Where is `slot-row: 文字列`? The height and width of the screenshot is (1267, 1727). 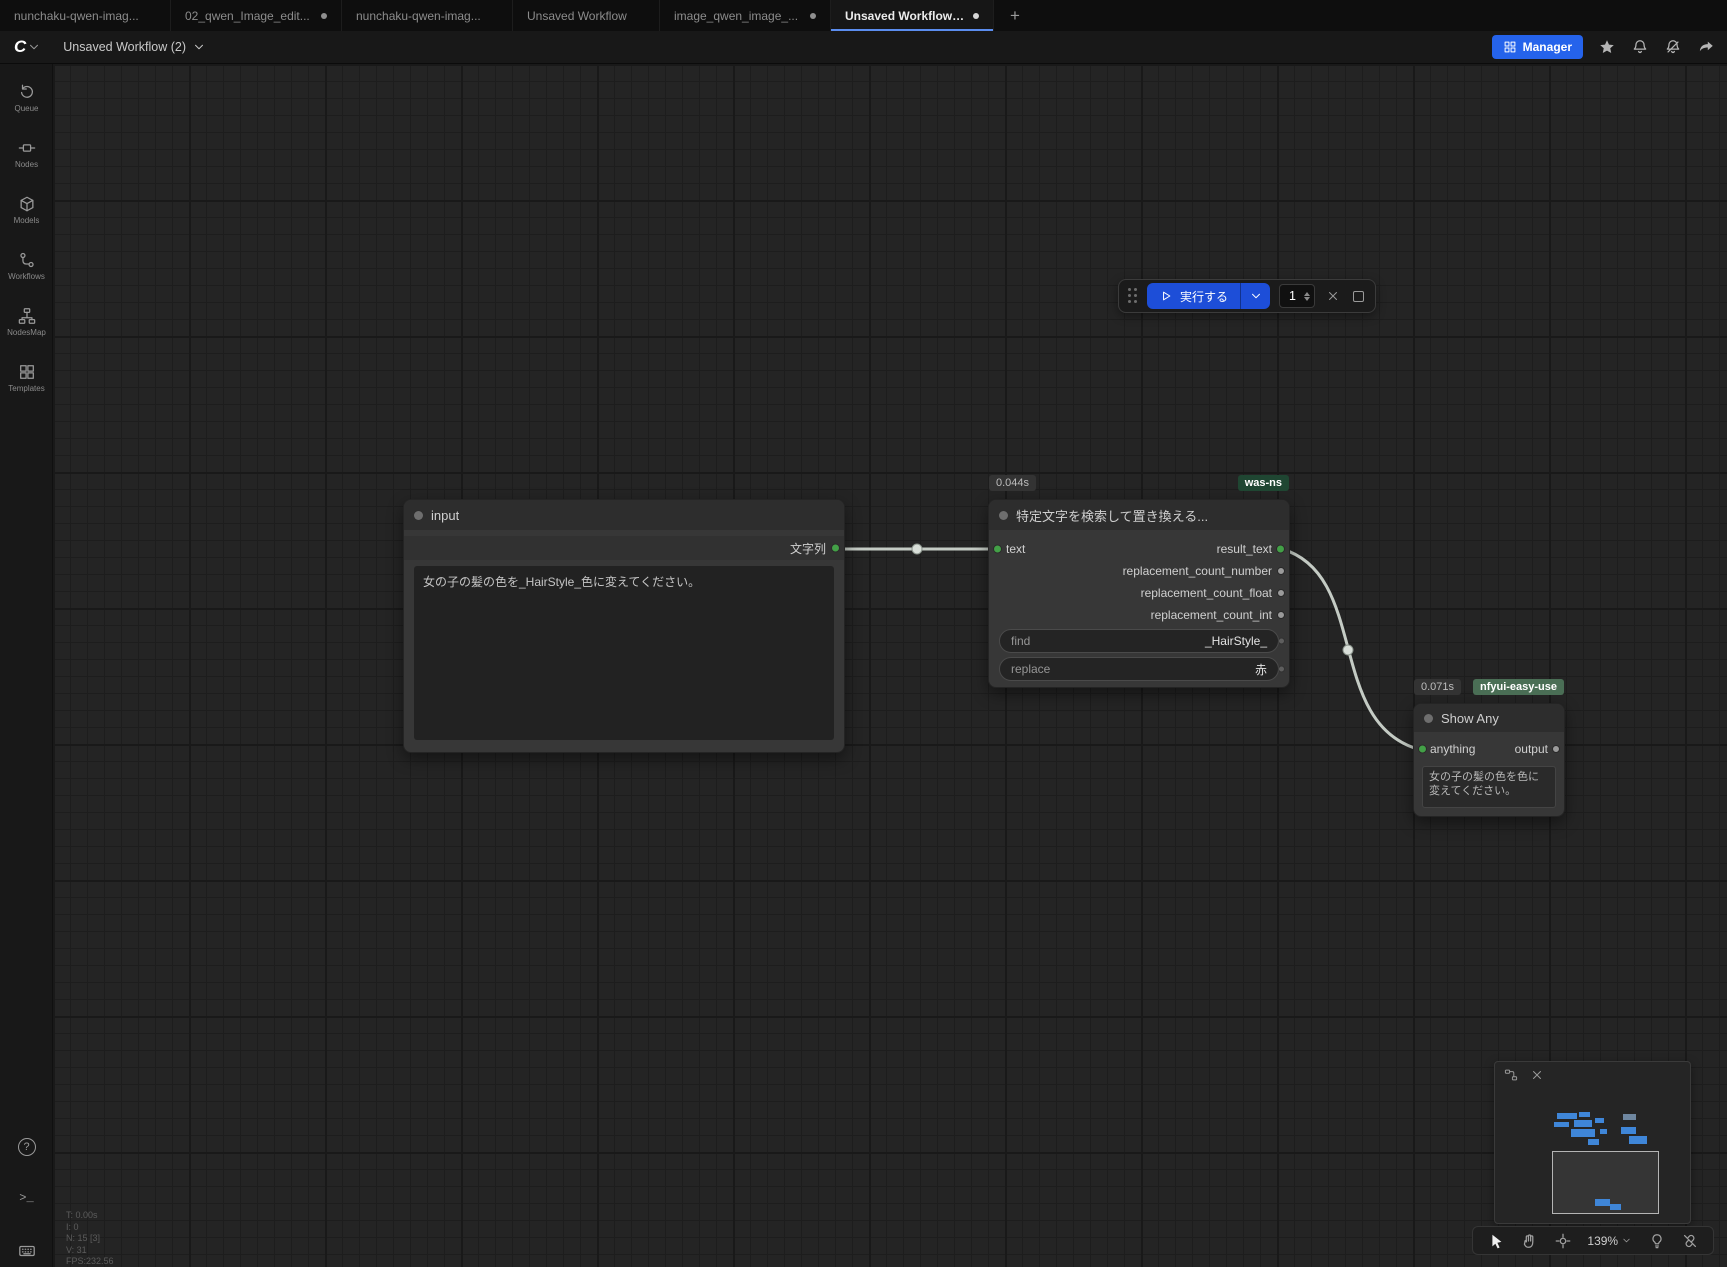
slot-row: 文字列 is located at coordinates (624, 548).